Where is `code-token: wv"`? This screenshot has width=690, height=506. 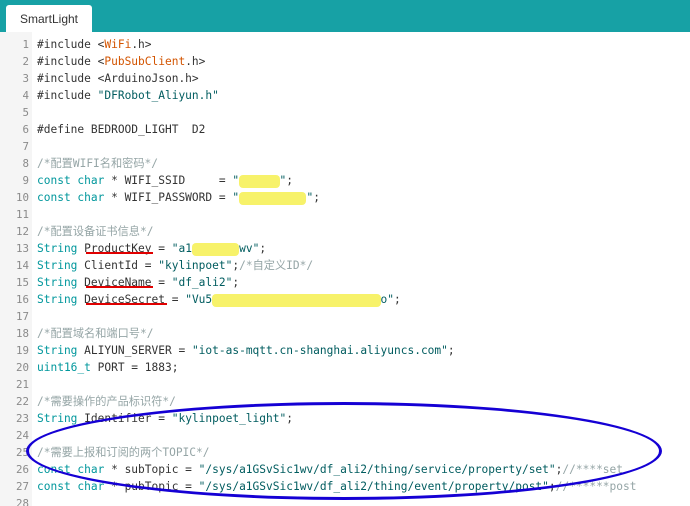
code-token: wv" is located at coordinates (249, 248).